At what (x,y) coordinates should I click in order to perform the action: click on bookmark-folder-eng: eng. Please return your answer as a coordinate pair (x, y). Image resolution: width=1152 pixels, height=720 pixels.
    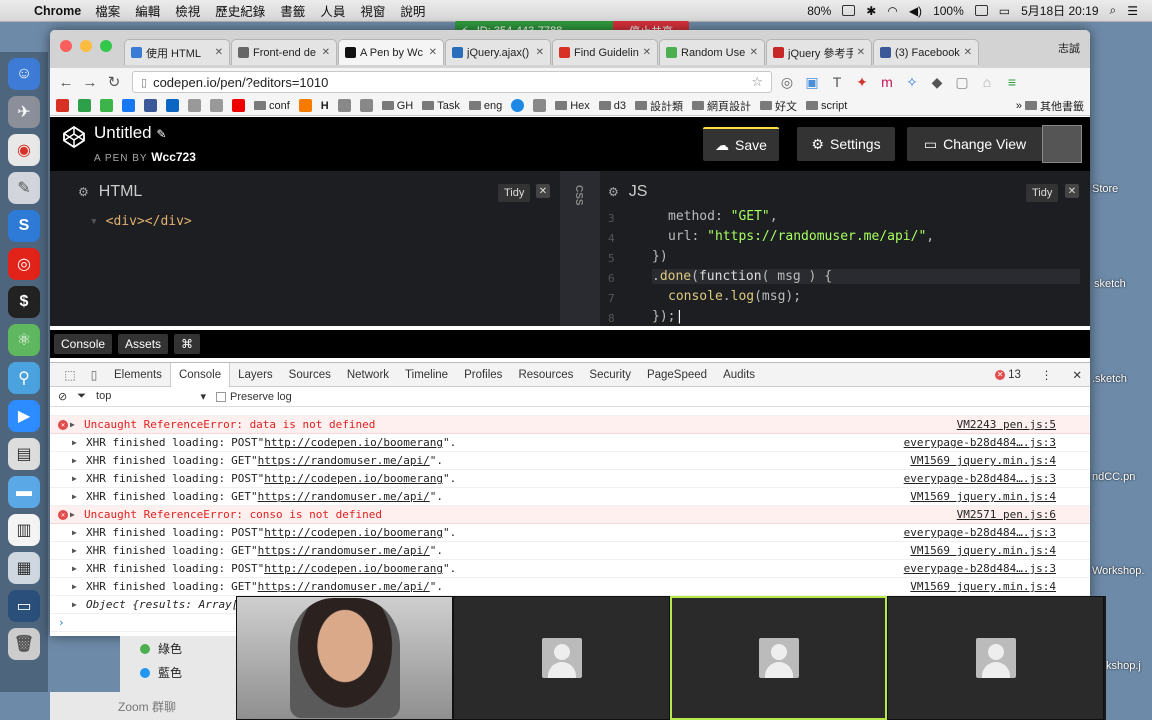
    Looking at the image, I should click on (485, 106).